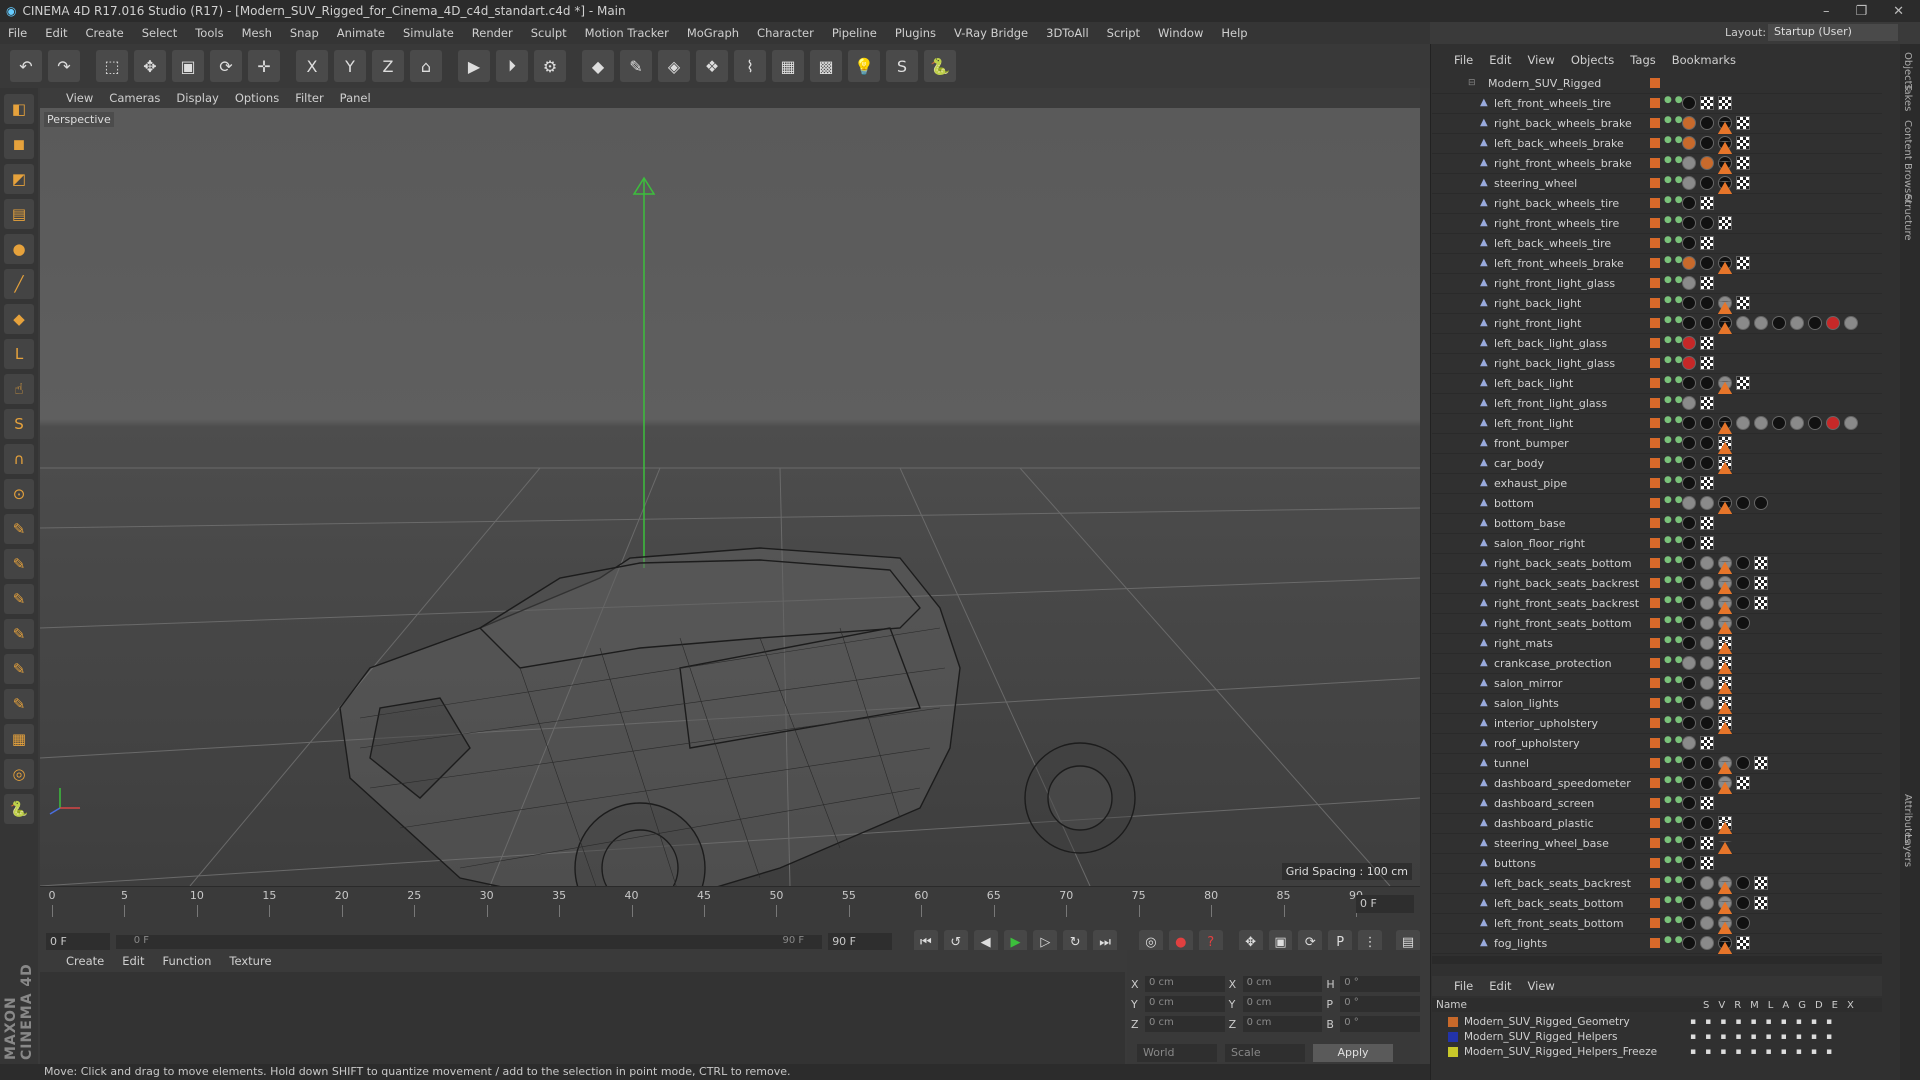 Image resolution: width=1920 pixels, height=1080 pixels. What do you see at coordinates (19, 459) in the screenshot?
I see `magnet-icon: ∩` at bounding box center [19, 459].